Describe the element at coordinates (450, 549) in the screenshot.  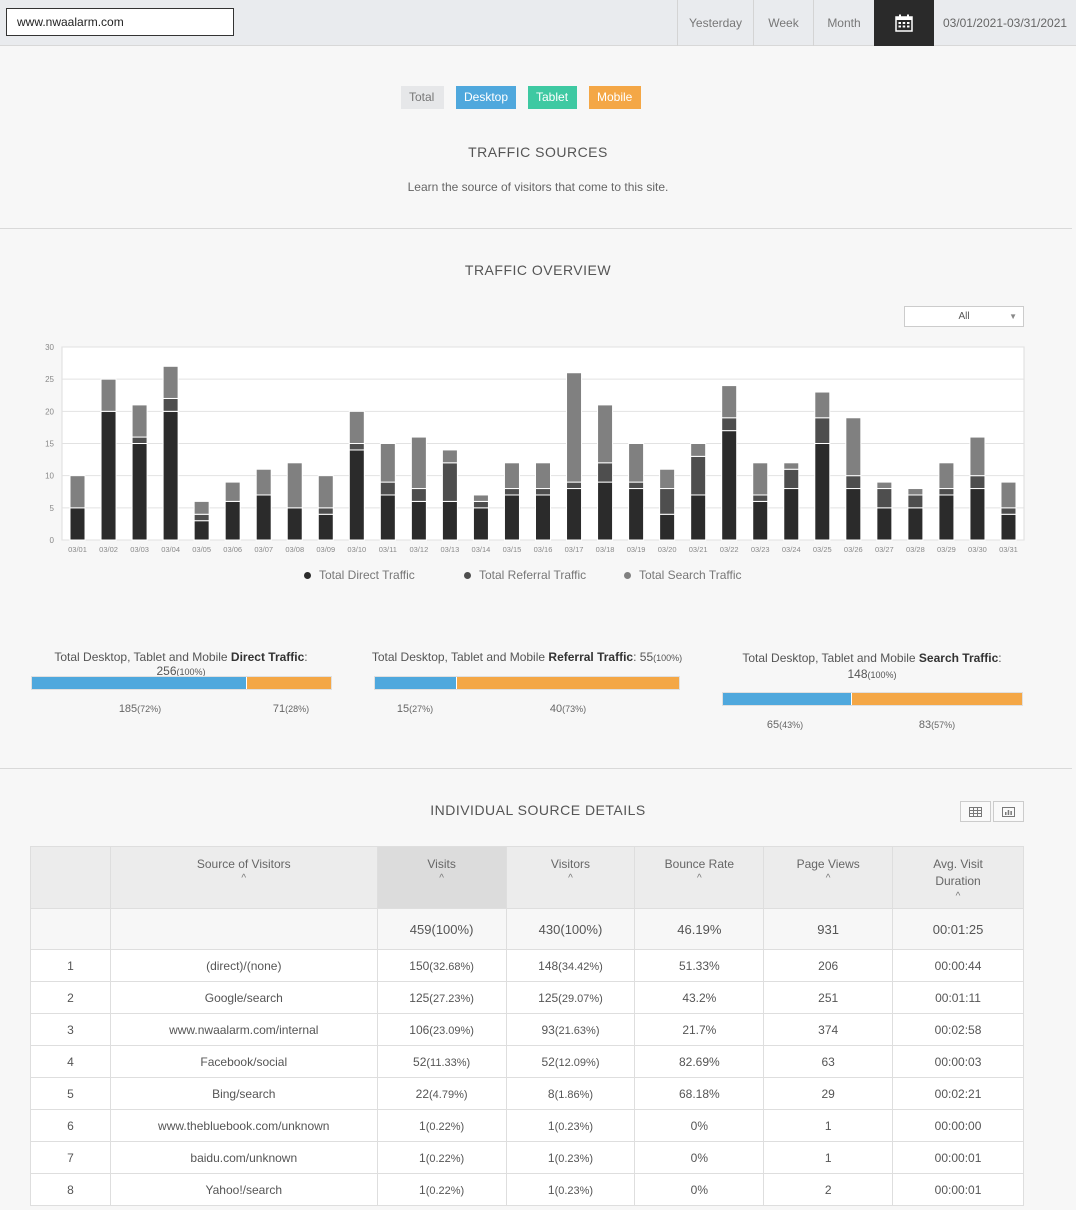
I see `x-tick-label: 03/13` at that location.